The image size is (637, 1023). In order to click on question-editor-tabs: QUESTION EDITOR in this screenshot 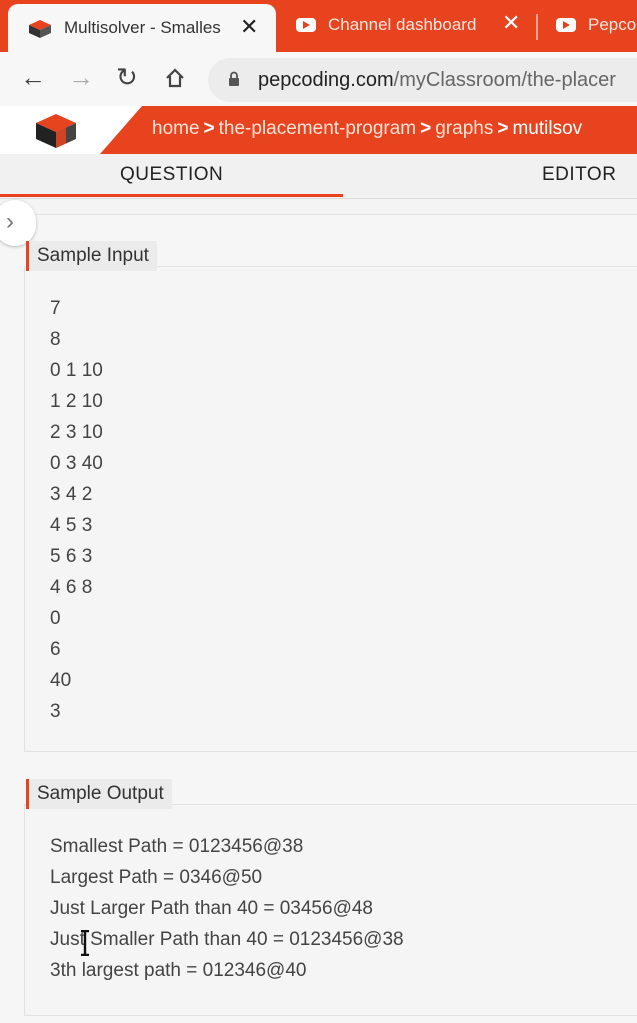, I will do `click(318, 176)`.